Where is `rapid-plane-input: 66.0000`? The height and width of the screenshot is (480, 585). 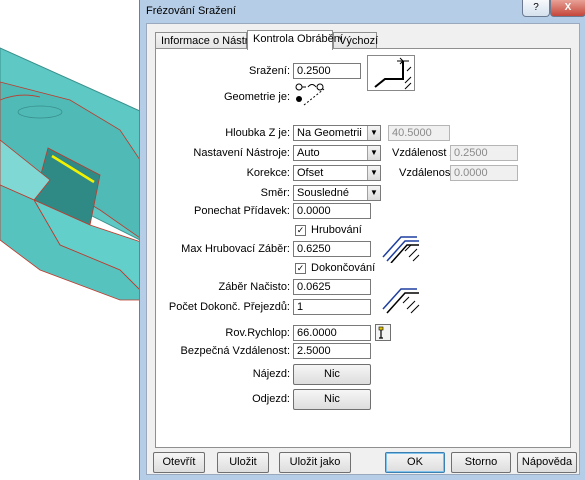 rapid-plane-input: 66.0000 is located at coordinates (332, 333).